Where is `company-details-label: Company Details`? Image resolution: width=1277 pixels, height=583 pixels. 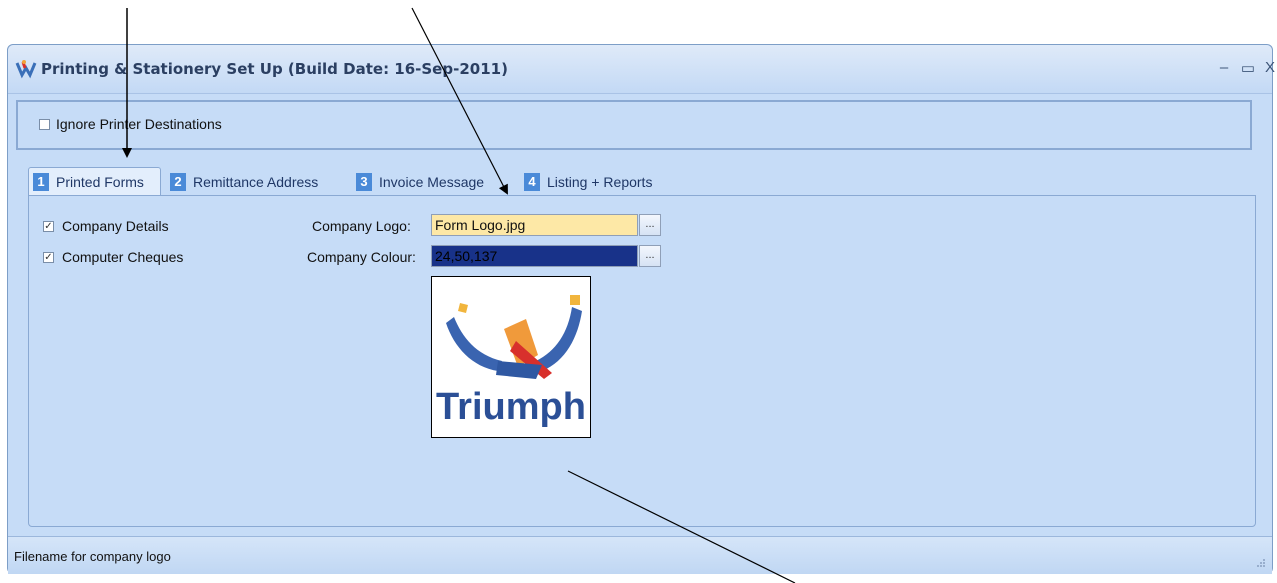 company-details-label: Company Details is located at coordinates (115, 226).